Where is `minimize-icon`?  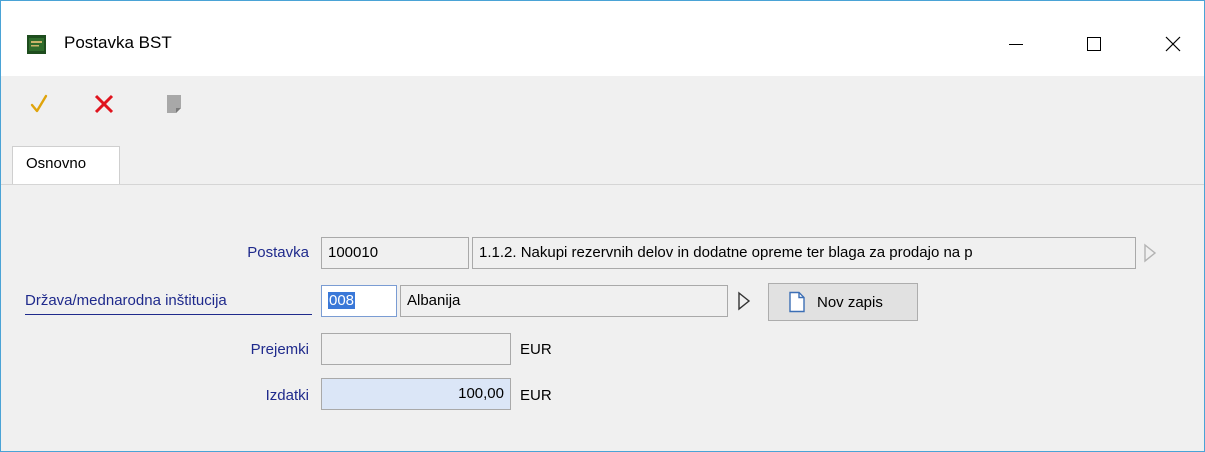
minimize-icon is located at coordinates (1016, 44).